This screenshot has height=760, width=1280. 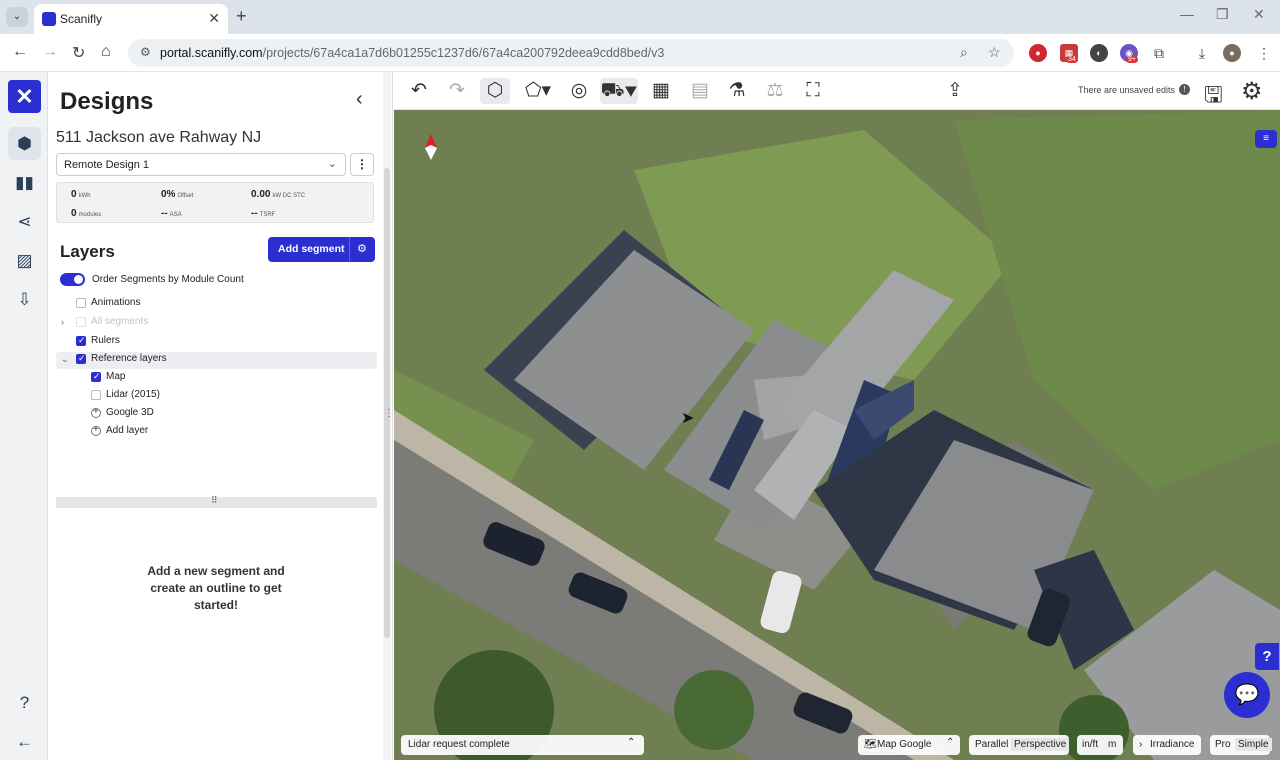 What do you see at coordinates (24, 260) in the screenshot?
I see `image-gallery-icon: ▨` at bounding box center [24, 260].